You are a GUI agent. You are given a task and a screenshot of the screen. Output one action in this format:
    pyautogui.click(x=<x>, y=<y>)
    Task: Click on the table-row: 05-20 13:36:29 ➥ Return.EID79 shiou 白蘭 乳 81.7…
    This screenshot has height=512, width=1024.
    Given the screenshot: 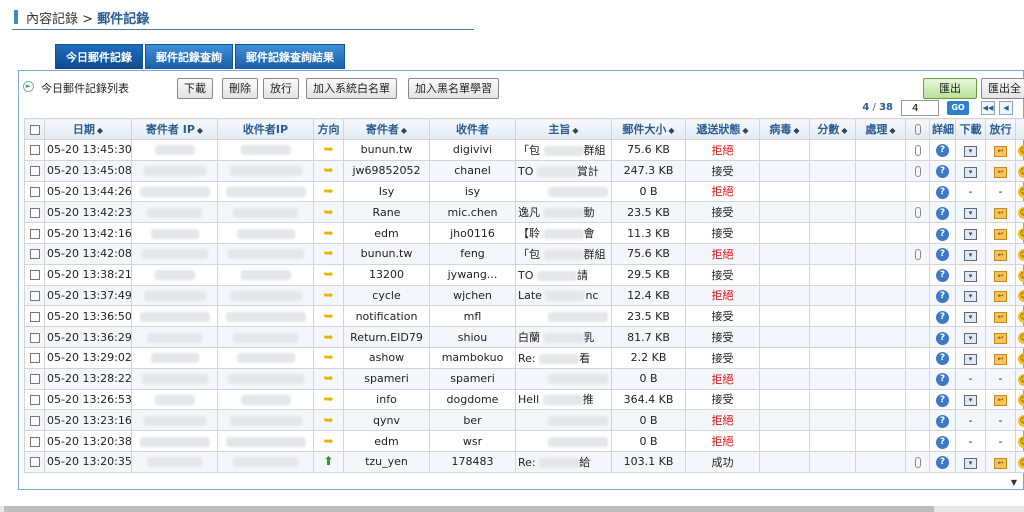 What is the action you would take?
    pyautogui.click(x=524, y=337)
    